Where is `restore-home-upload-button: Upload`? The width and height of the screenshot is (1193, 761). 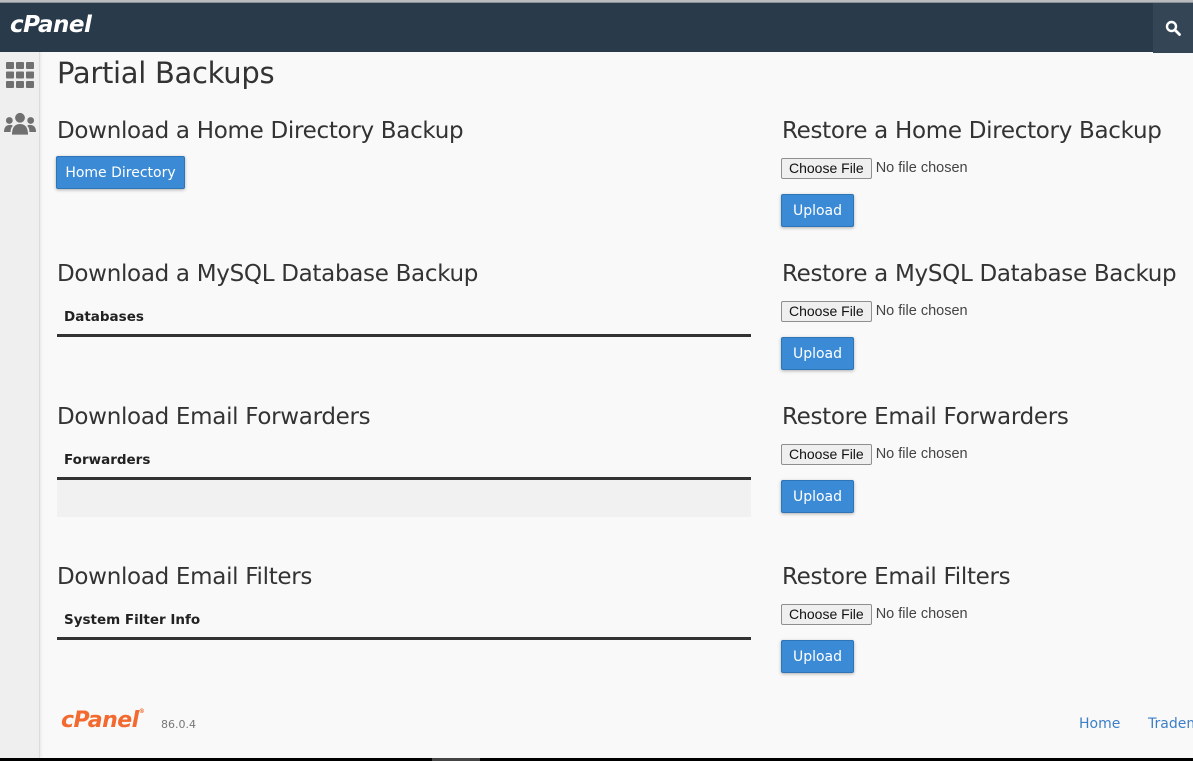
restore-home-upload-button: Upload is located at coordinates (817, 210).